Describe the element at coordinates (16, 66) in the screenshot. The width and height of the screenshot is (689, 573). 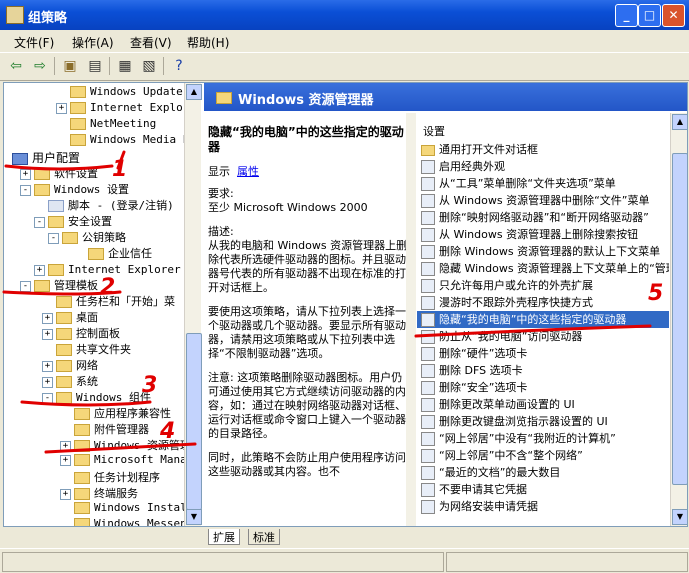
I see `back-arrow-icon: ⇦` at that location.